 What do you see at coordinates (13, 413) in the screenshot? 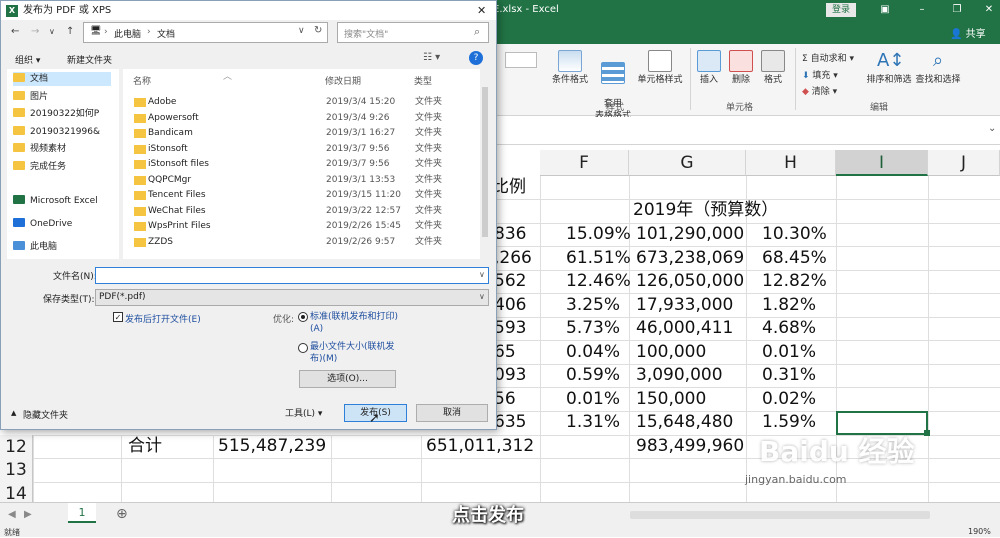
I see `hide-folders-icon: ▲` at bounding box center [13, 413].